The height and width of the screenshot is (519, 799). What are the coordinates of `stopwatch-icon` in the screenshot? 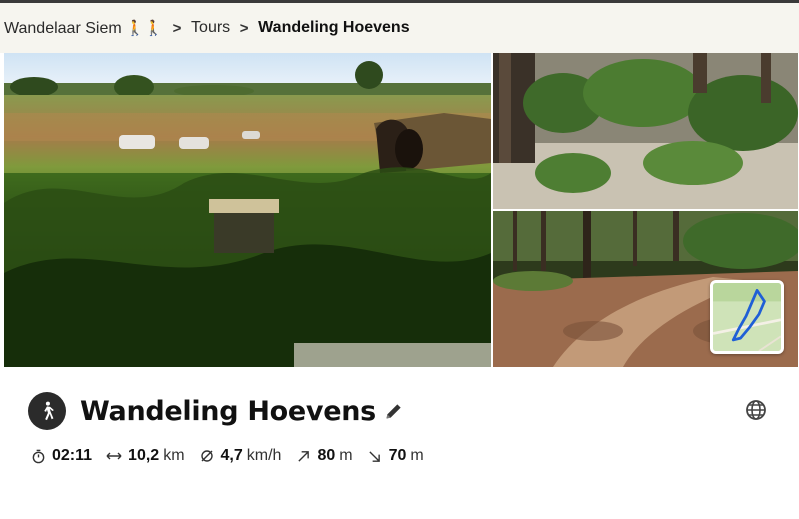 It's located at (38, 456).